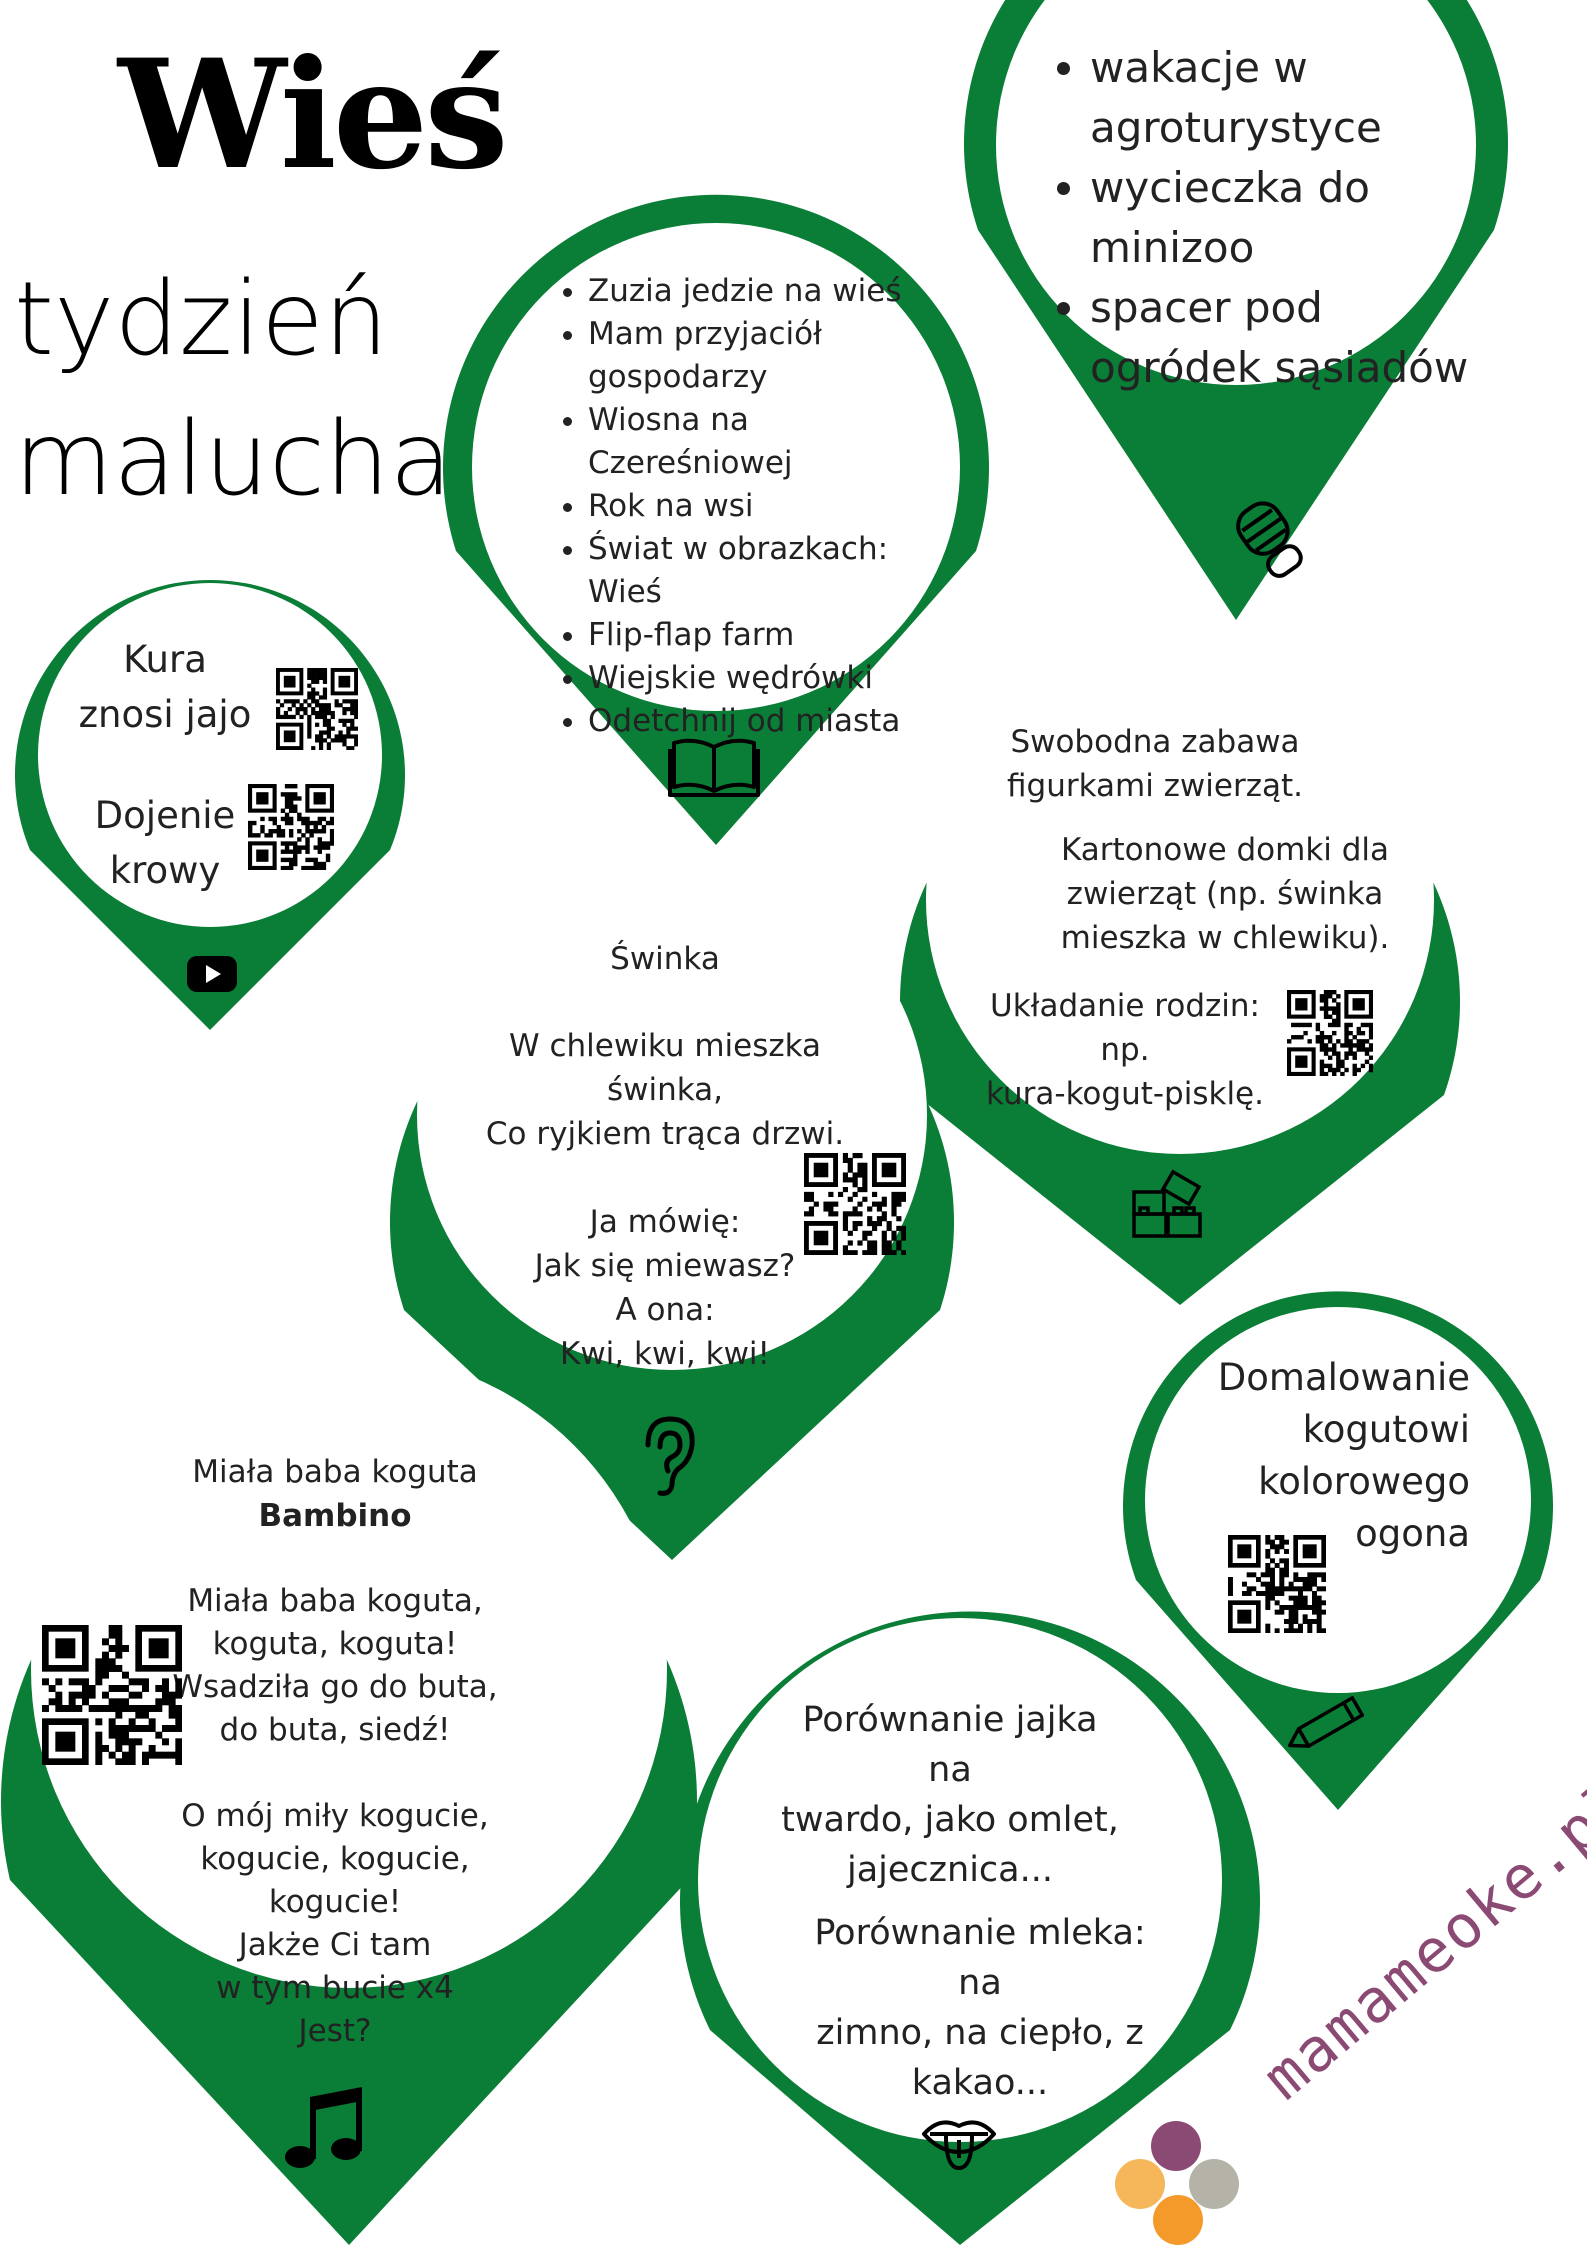 This screenshot has height=2245, width=1587. Describe the element at coordinates (773, 291) in the screenshot. I see `list-item: Zuzia jedzie na wieś` at that location.